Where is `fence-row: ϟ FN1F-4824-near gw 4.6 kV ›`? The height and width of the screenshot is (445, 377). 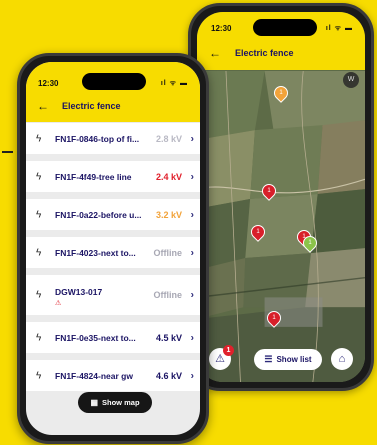 fence-row: ϟ FN1F-4824-near gw 4.6 kV › is located at coordinates (113, 375).